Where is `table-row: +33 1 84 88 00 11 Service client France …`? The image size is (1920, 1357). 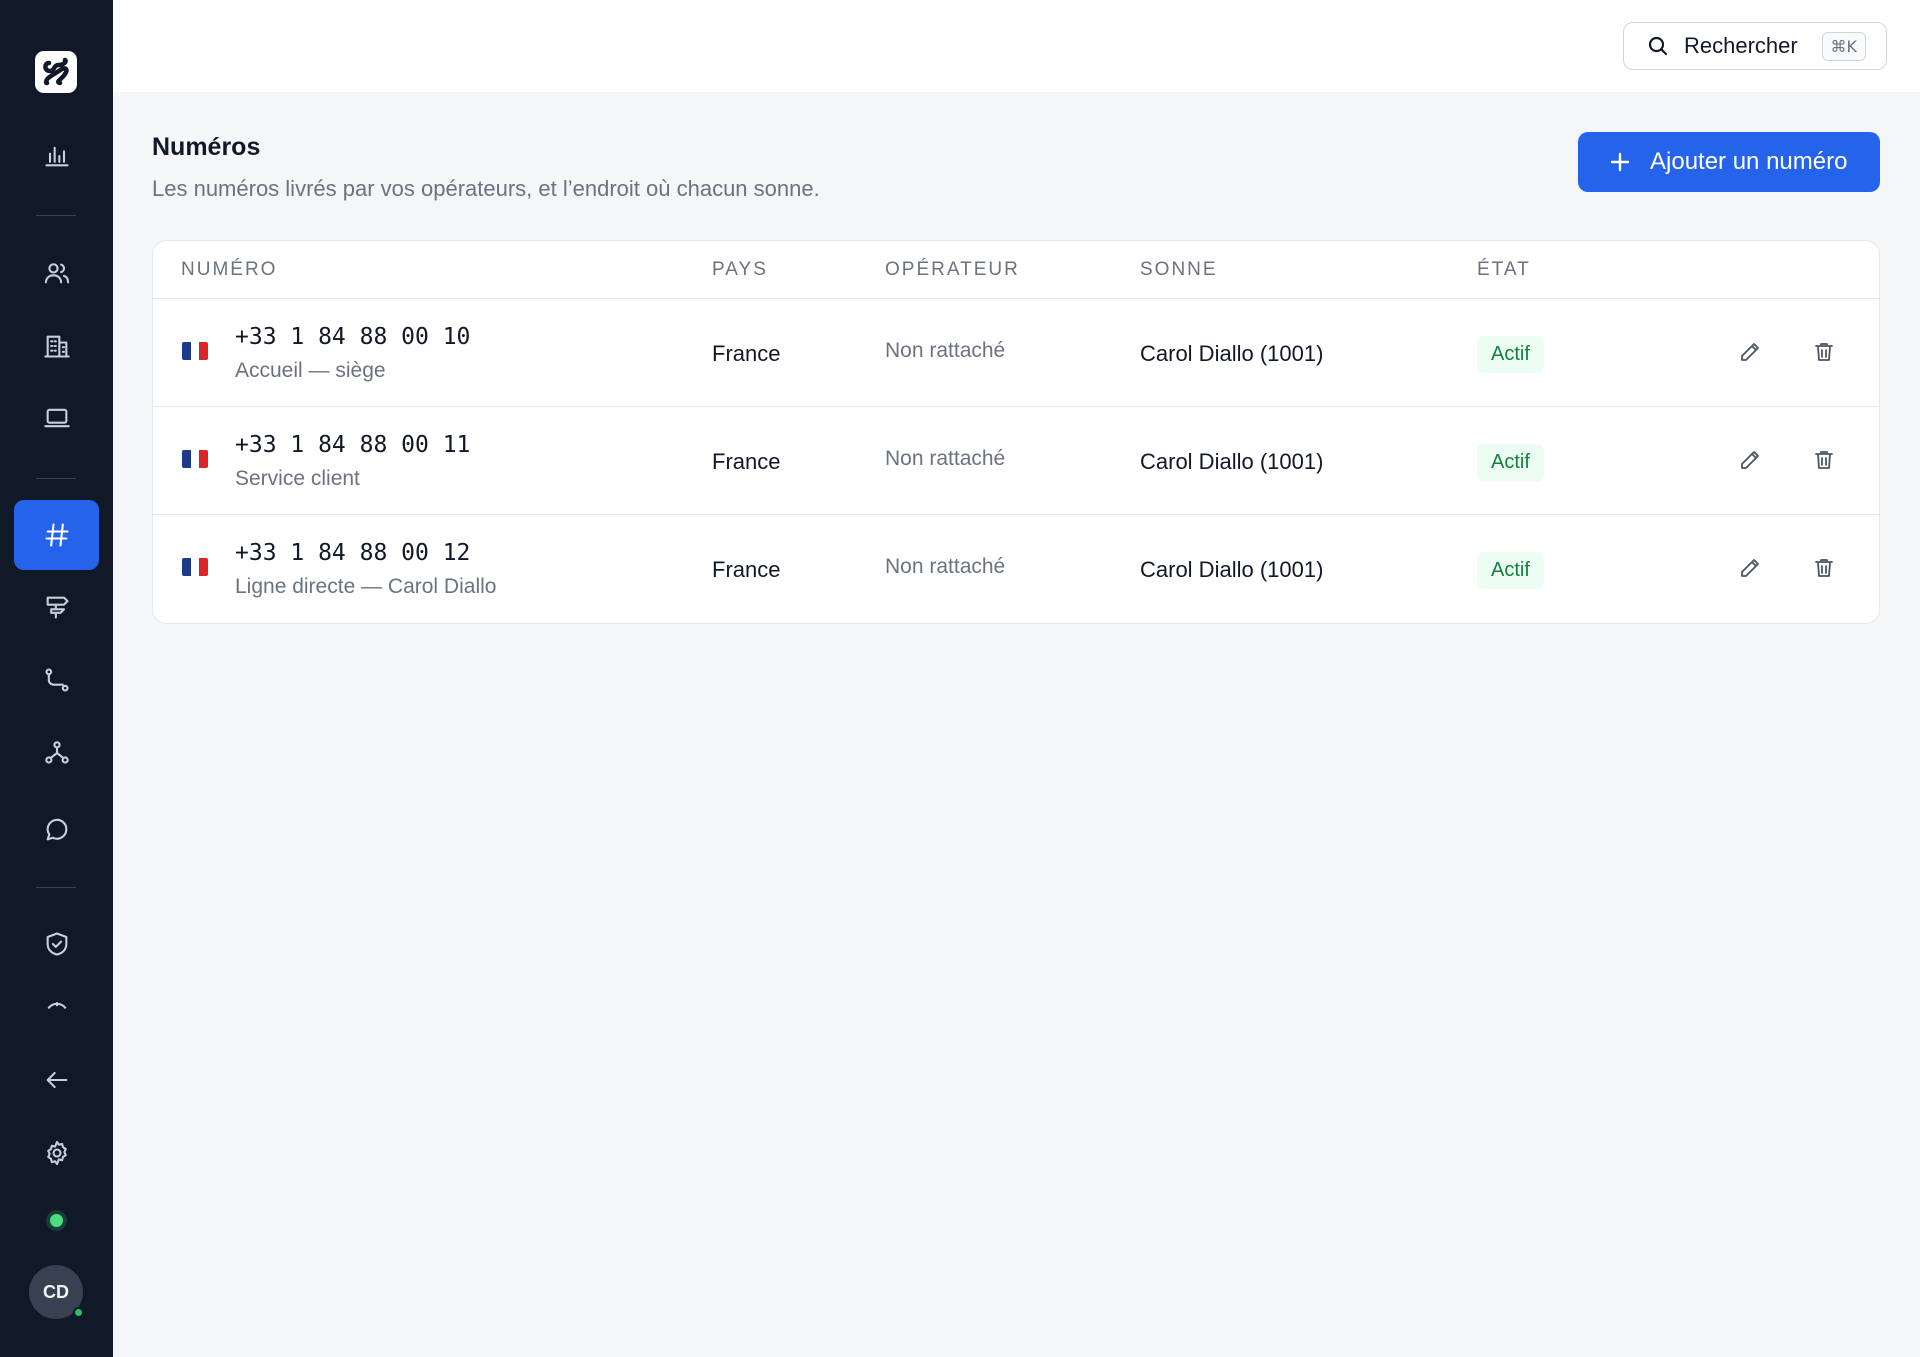
table-row: +33 1 84 88 00 11 Service client France … is located at coordinates (1016, 461).